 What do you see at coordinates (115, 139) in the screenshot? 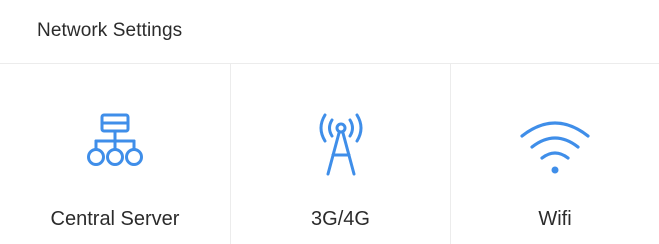
I see `sitemap-icon` at bounding box center [115, 139].